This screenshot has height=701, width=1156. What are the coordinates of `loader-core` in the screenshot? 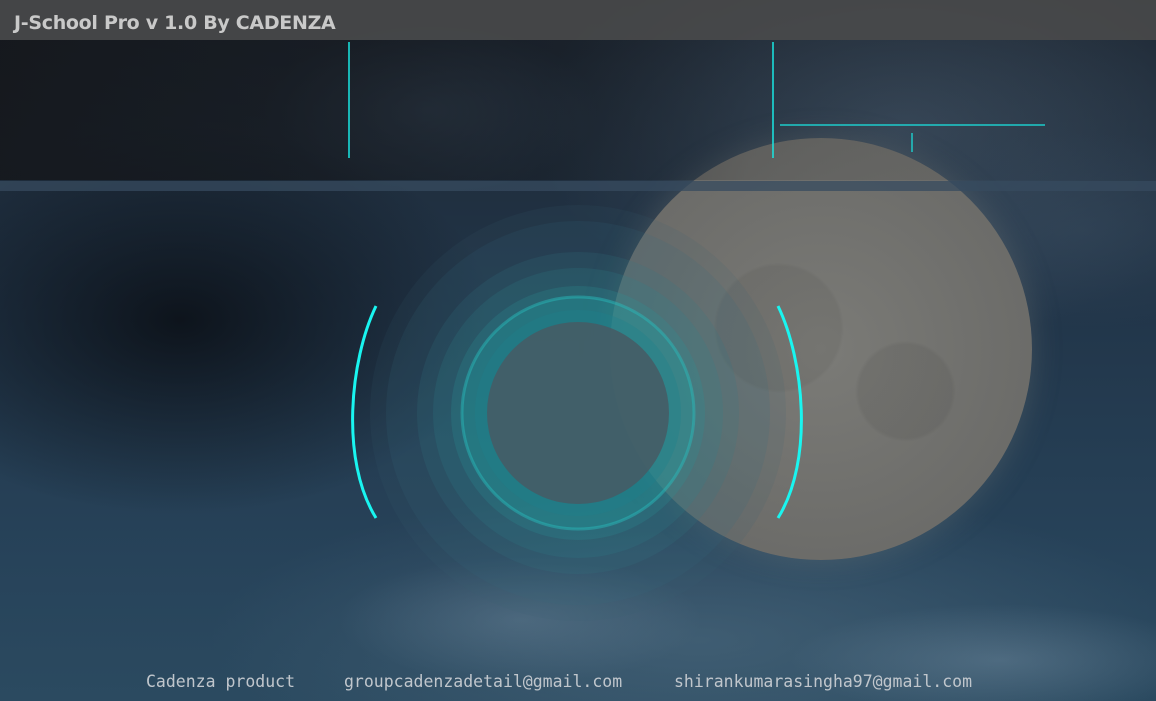 It's located at (578, 413).